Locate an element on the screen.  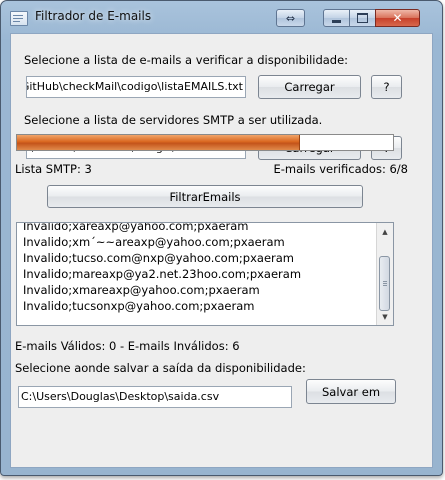
minimize-icon is located at coordinates (336, 21).